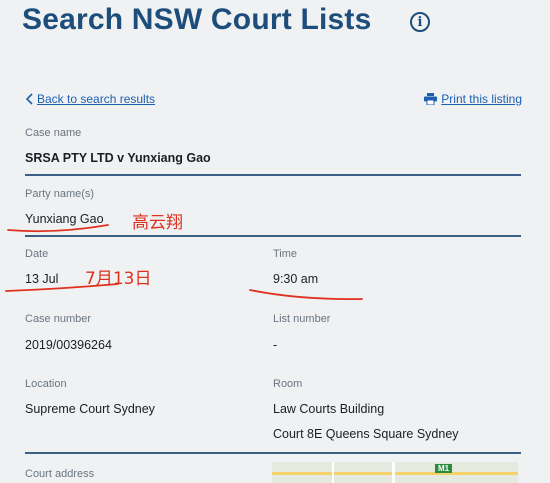 This screenshot has height=483, width=550. Describe the element at coordinates (118, 279) in the screenshot. I see `date-chinese-annotation: 7月13日` at that location.